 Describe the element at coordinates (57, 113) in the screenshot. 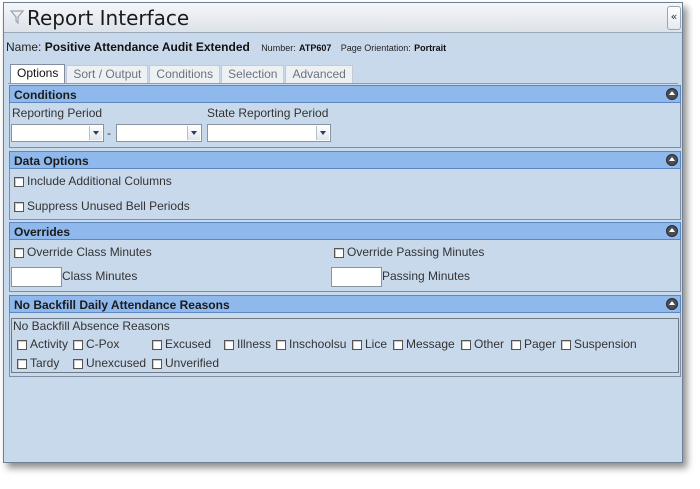

I see `reporting-period-label: Reporting Period` at that location.